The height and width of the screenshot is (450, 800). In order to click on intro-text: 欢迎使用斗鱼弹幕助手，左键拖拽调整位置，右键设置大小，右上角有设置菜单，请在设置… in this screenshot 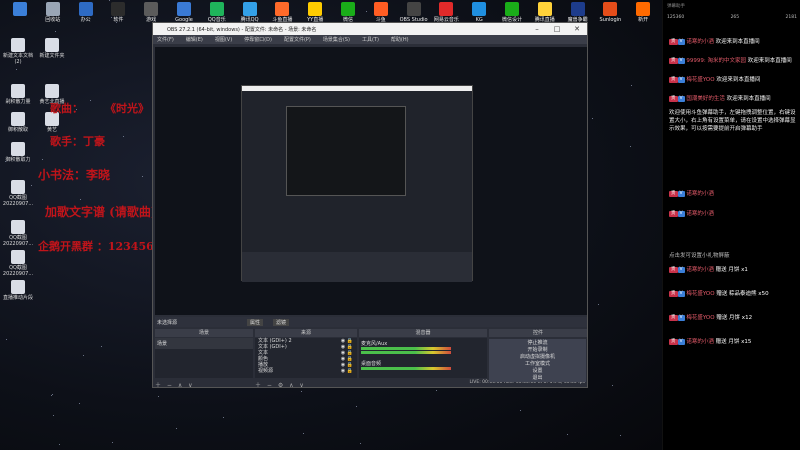, I will do `click(732, 121)`.